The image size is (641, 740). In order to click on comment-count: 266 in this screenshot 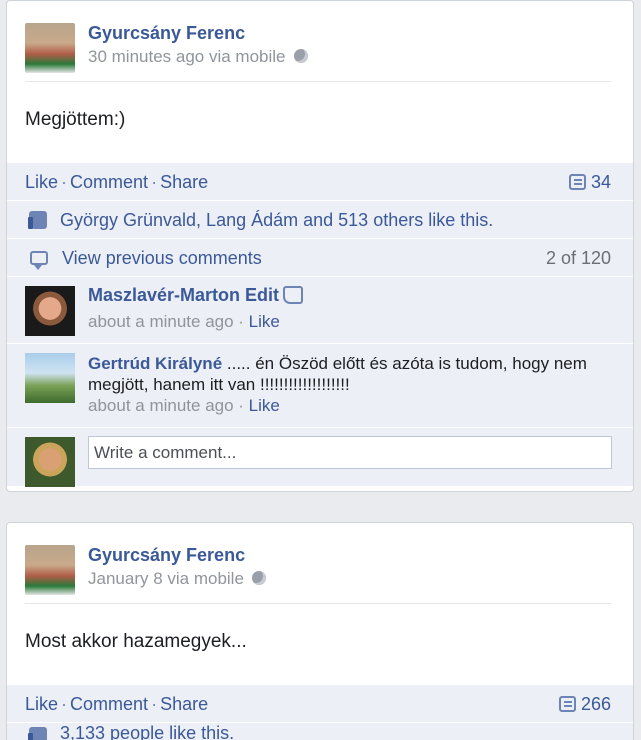, I will do `click(584, 704)`.